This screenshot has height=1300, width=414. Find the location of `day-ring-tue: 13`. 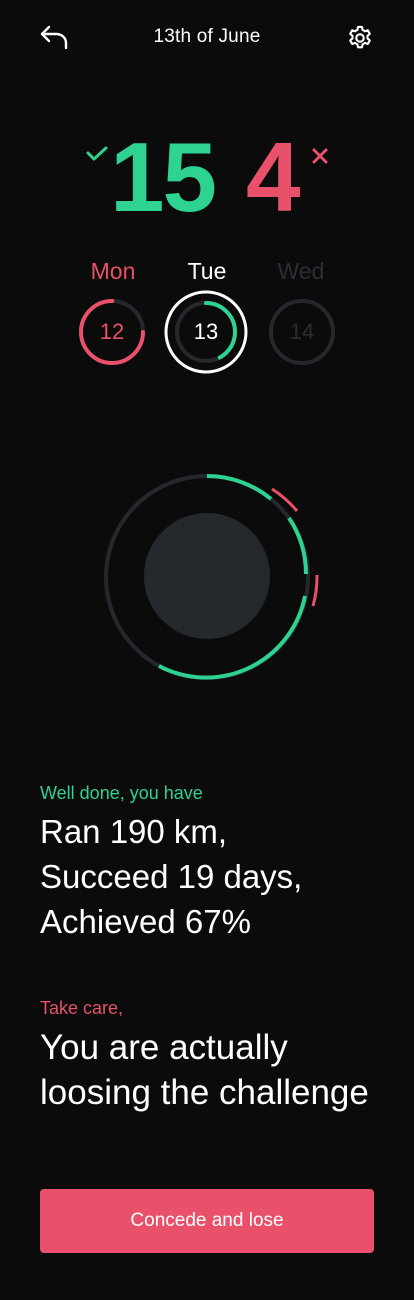

day-ring-tue: 13 is located at coordinates (206, 332).